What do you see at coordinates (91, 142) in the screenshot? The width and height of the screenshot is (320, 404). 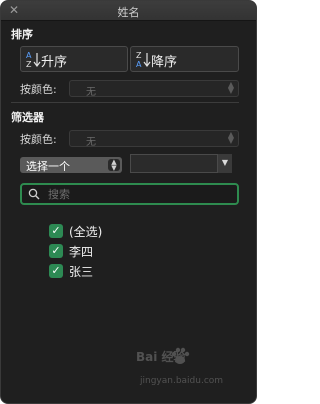 I see `filter-by-color-value: 无` at bounding box center [91, 142].